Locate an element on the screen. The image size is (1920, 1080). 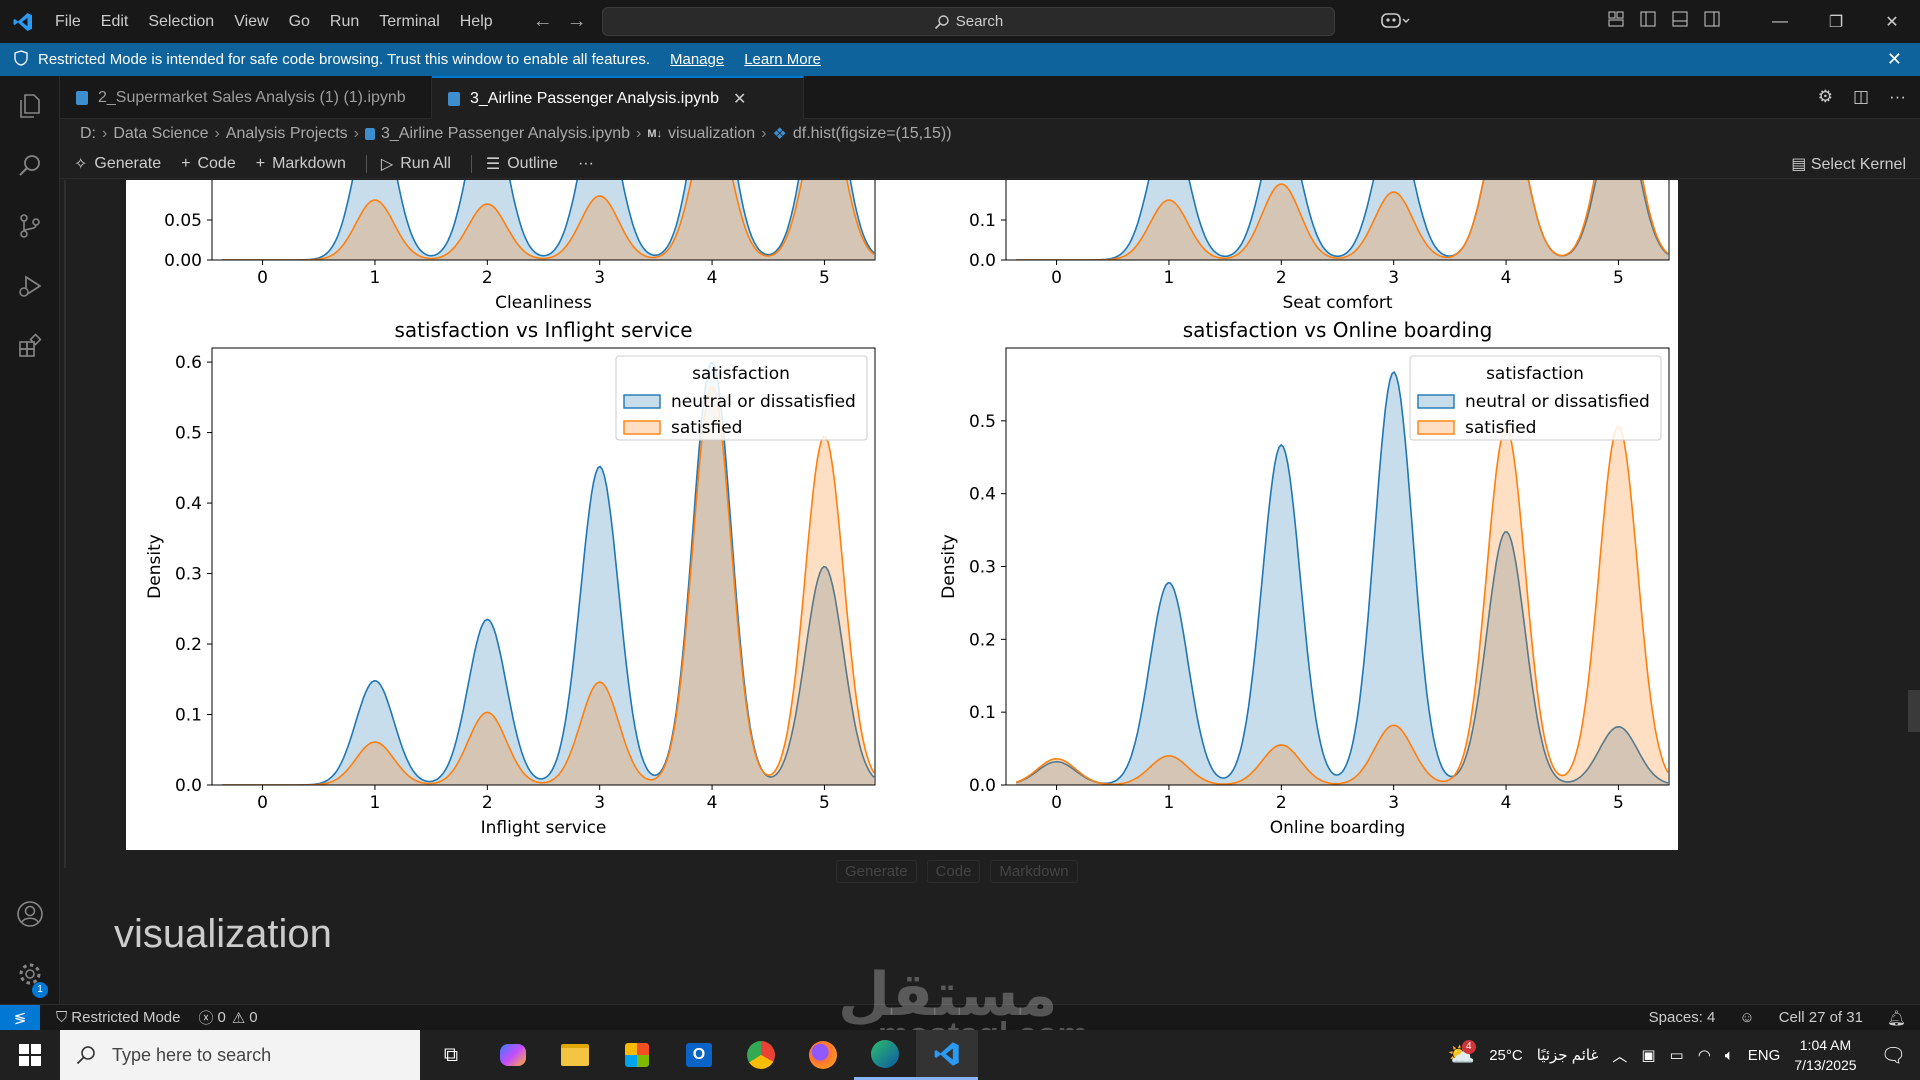
x-tick-label: 4 is located at coordinates (712, 803).